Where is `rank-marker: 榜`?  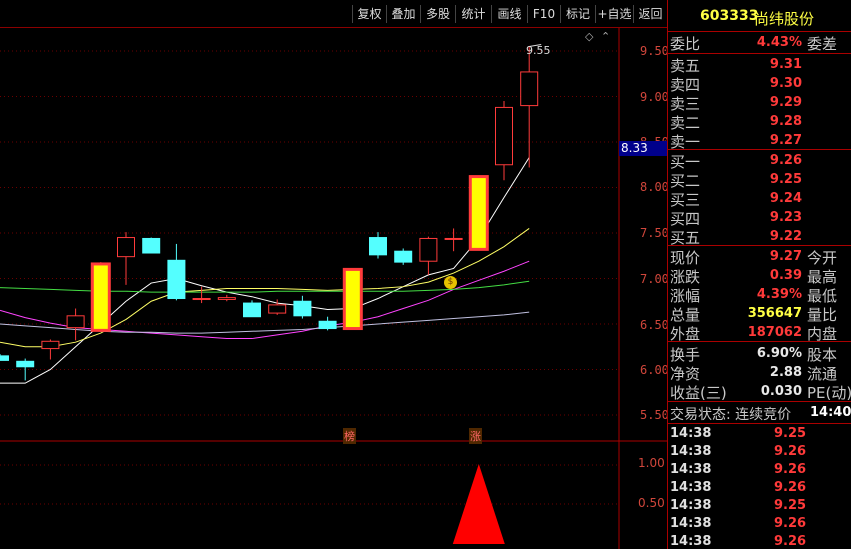 rank-marker: 榜 is located at coordinates (349, 436).